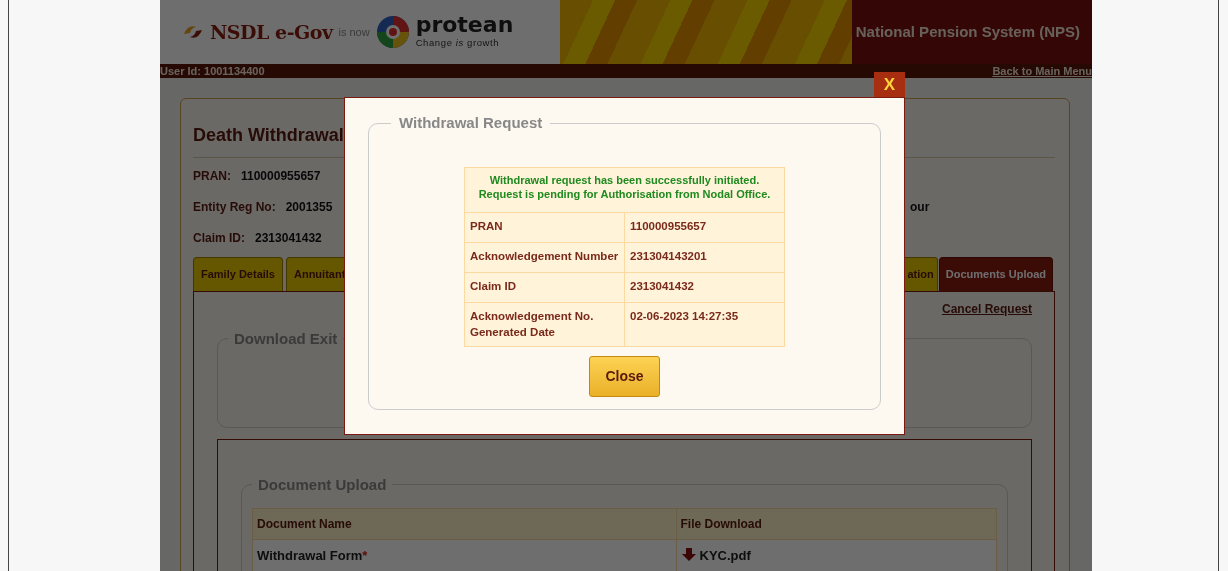  I want to click on field-label: Entity Reg No:, so click(234, 207).